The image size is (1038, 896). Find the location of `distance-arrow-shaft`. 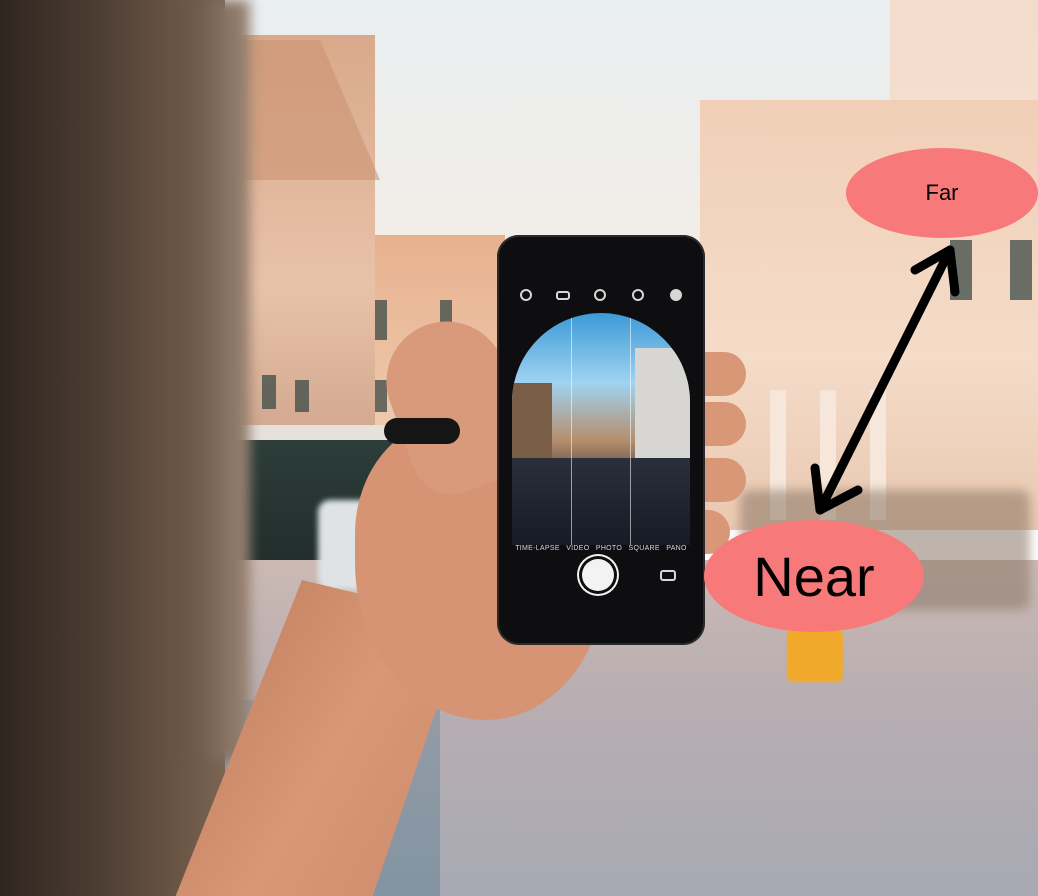

distance-arrow-shaft is located at coordinates (885, 380).